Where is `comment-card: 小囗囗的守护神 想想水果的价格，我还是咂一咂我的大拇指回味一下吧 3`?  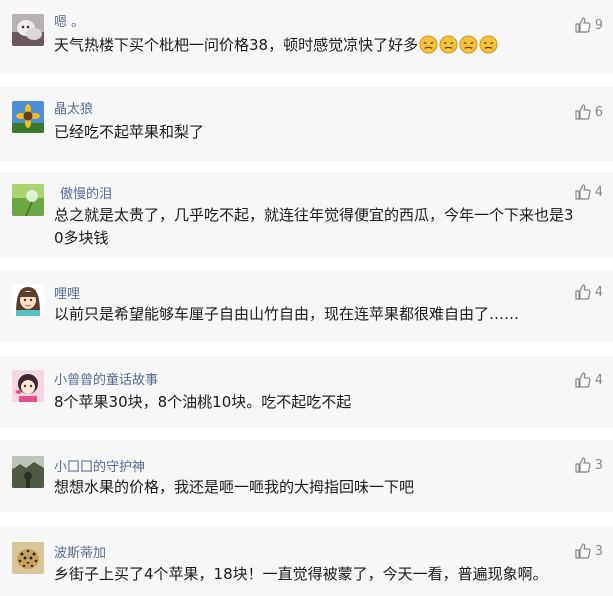 comment-card: 小囗囗的守护神 想想水果的价格，我还是咂一咂我的大拇指回味一下吧 3 is located at coordinates (306, 476).